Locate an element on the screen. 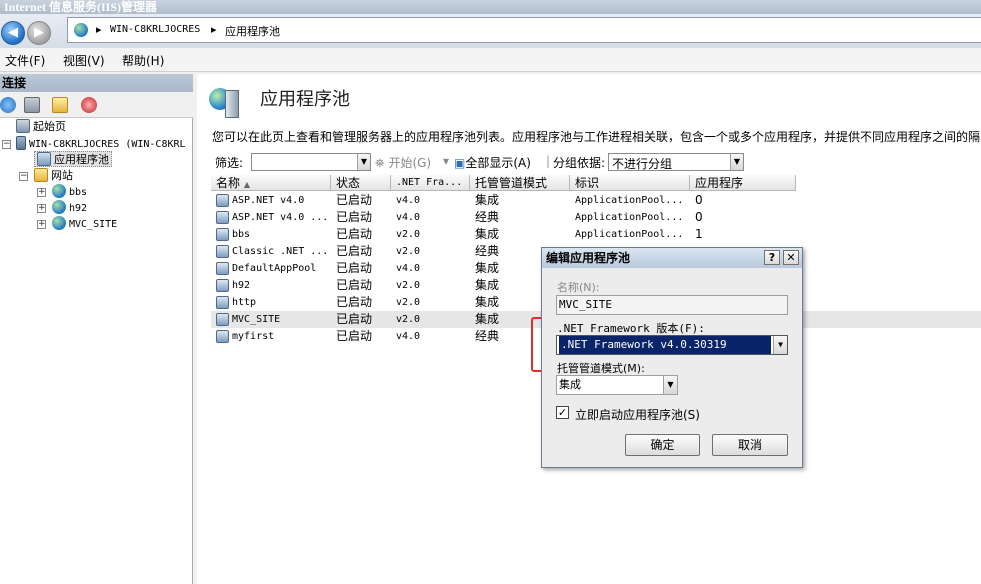  binoculars-icon: ⛯ is located at coordinates (380, 163).